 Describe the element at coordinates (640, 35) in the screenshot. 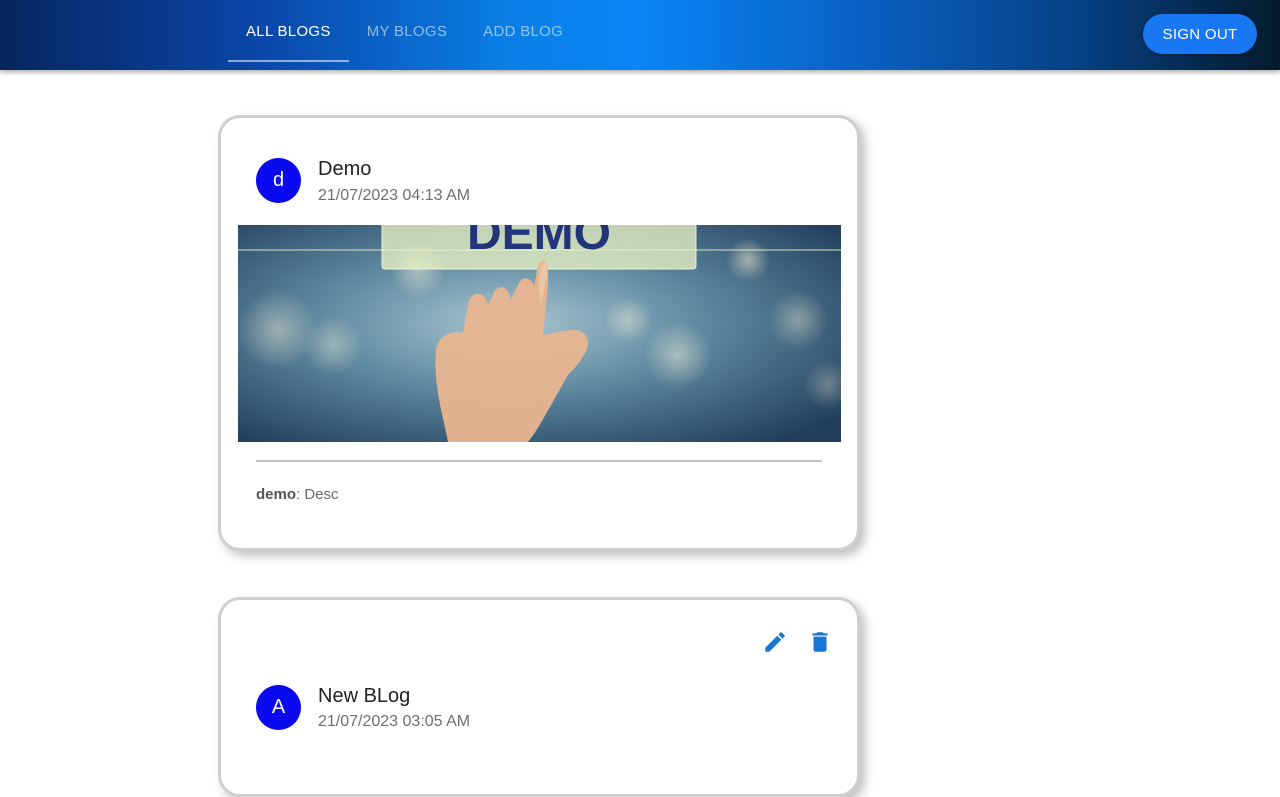

I see `app-bar: ALL BLOGS MY BLOGS ADD BLOG SIGN OUT` at that location.